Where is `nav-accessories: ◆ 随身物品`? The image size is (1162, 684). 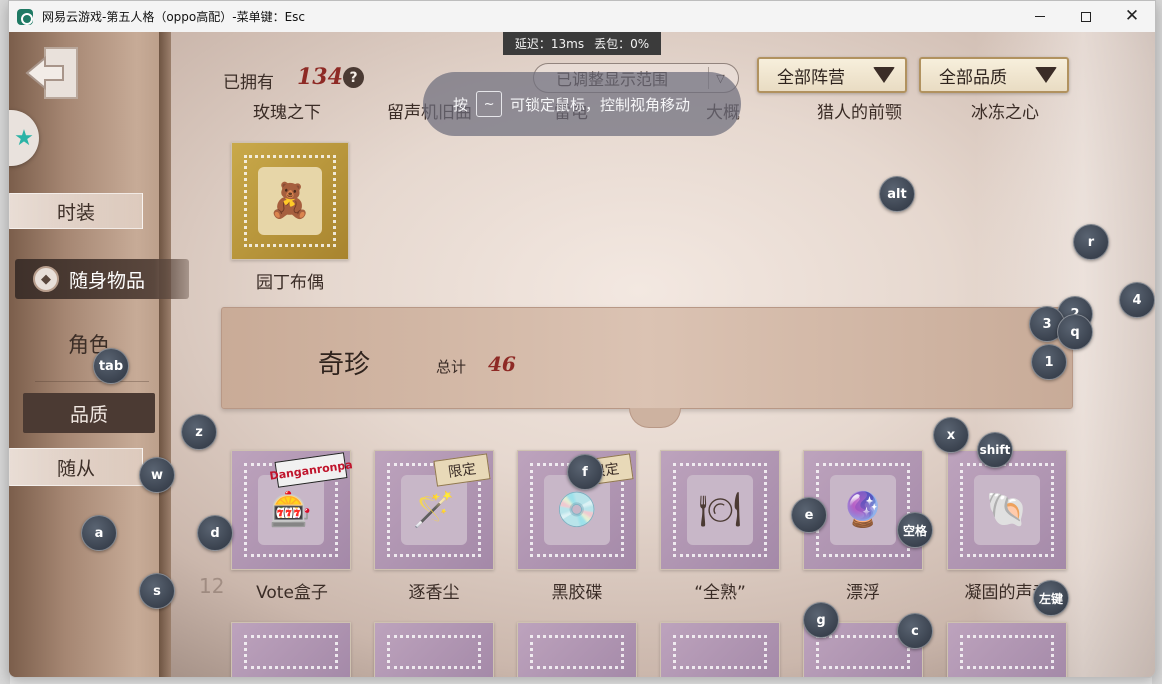
nav-accessories: ◆ 随身物品 is located at coordinates (102, 279).